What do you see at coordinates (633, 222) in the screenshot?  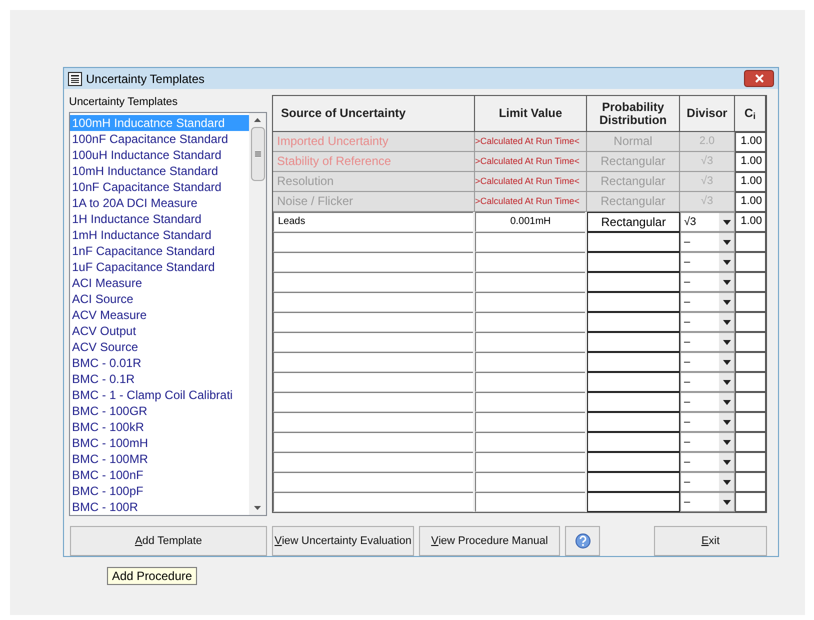 I see `distribution-field: Rectangular` at bounding box center [633, 222].